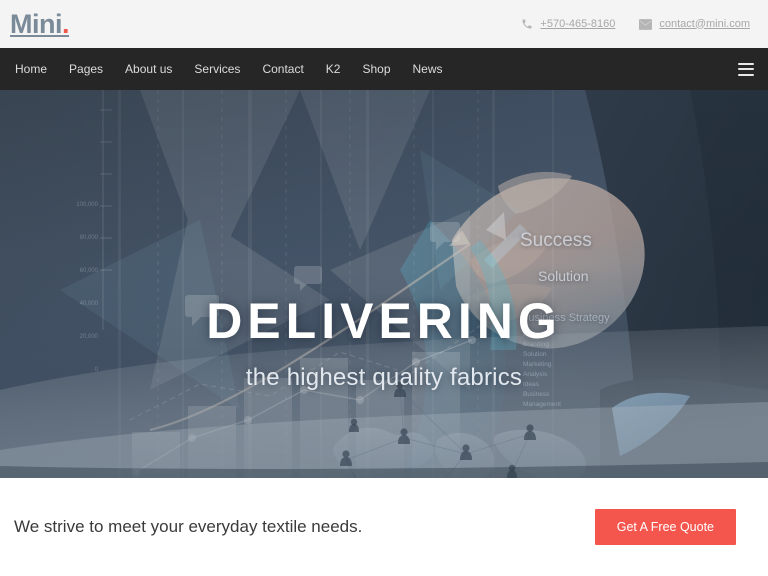 This screenshot has width=768, height=576. Describe the element at coordinates (556, 240) in the screenshot. I see `overlay-label-success: Success` at that location.